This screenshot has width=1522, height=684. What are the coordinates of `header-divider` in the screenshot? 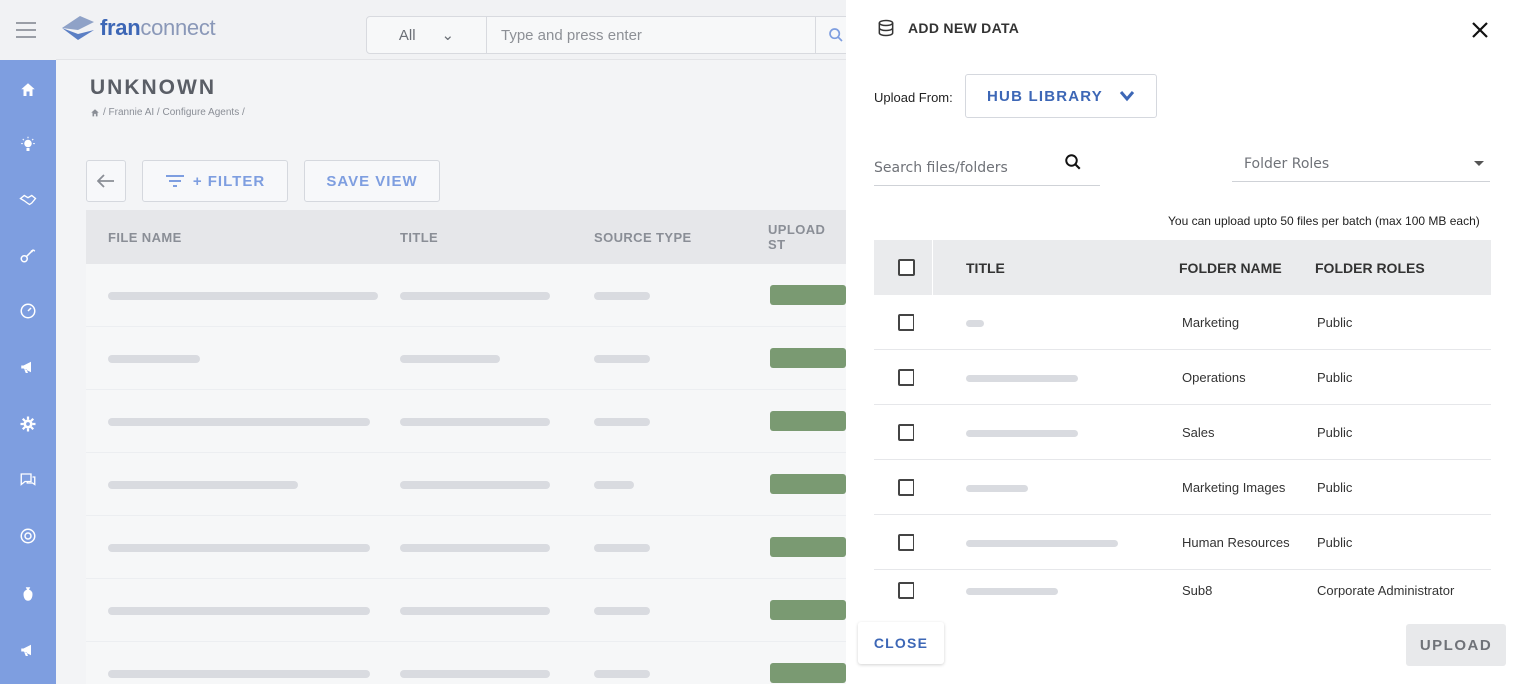 It's located at (932, 267).